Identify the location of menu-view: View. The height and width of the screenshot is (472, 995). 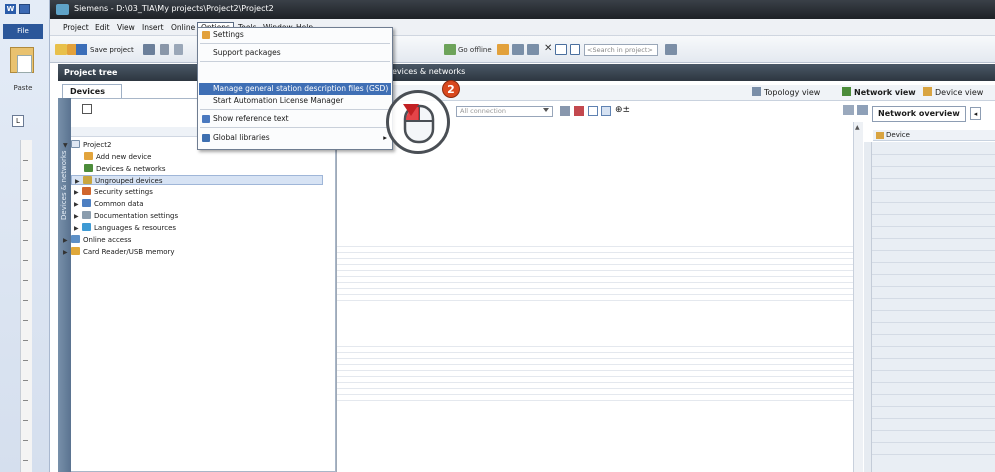
(126, 28).